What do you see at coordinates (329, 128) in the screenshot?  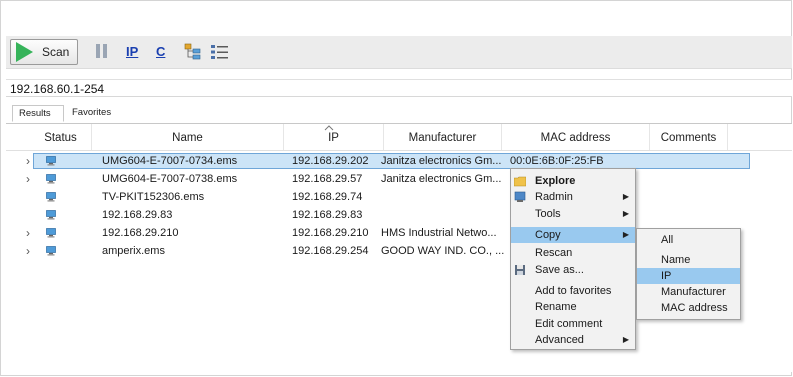 I see `sort-ascending-icon` at bounding box center [329, 128].